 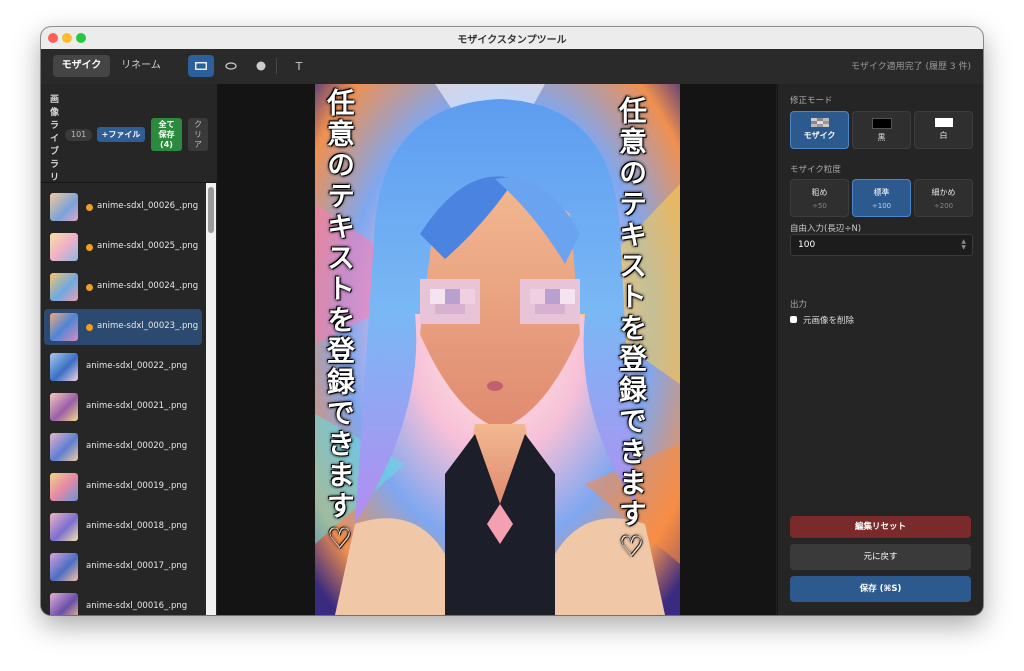 I want to click on ellipse-tool-button, so click(x=231, y=66).